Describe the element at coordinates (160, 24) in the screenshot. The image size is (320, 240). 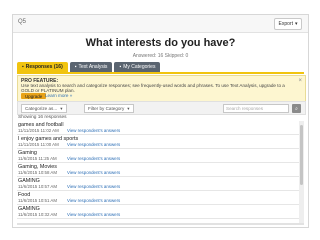
I see `panel-header: Q5 Export ▾` at that location.